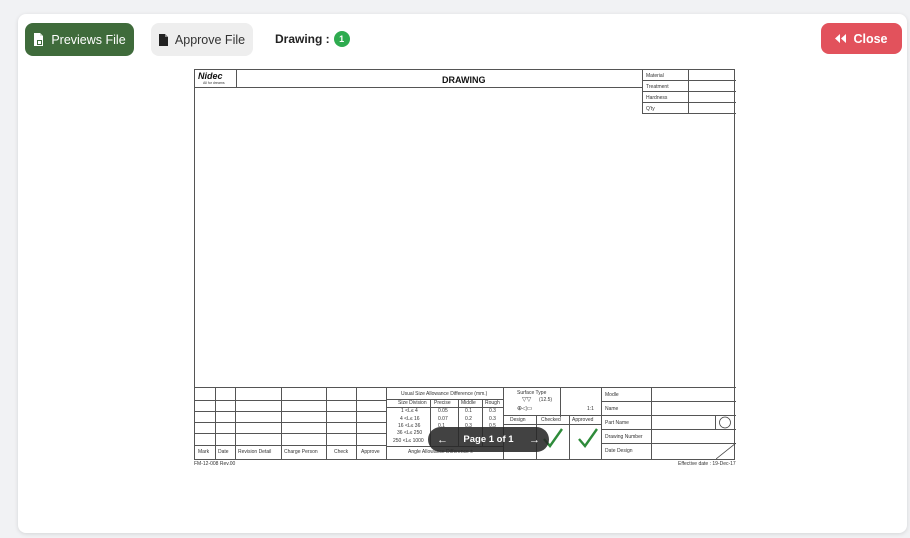 Image resolution: width=910 pixels, height=538 pixels. What do you see at coordinates (442, 440) in the screenshot?
I see `arrow-left-icon: ←` at bounding box center [442, 440].